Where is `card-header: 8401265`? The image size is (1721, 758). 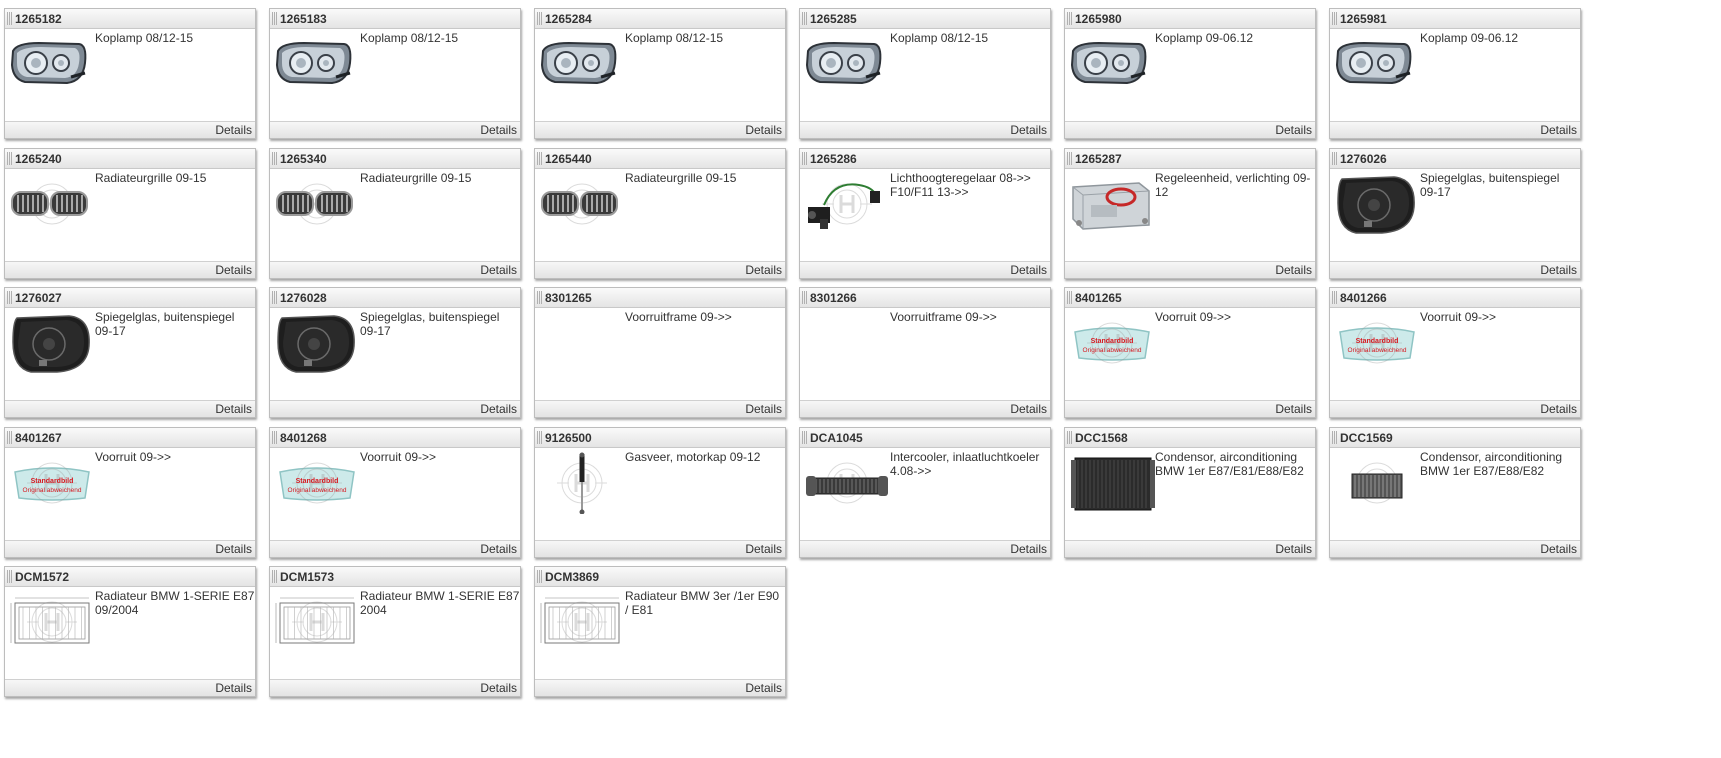 card-header: 8401265 is located at coordinates (1190, 298).